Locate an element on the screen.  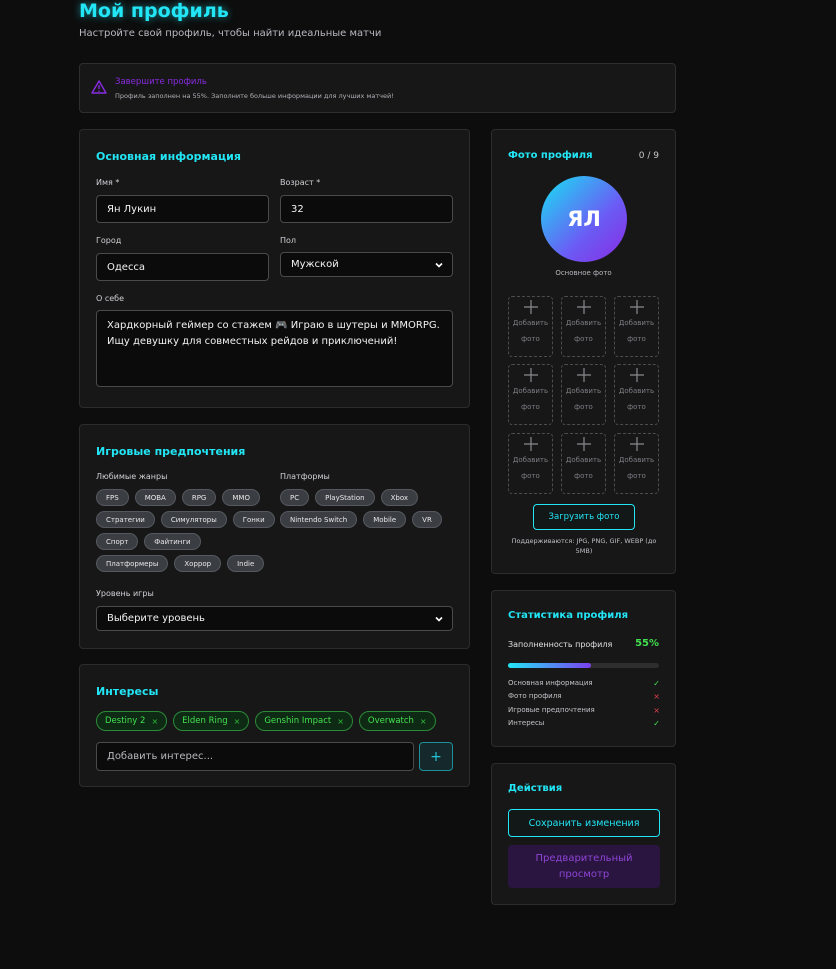
genre-chip: Гонки is located at coordinates (253, 519).